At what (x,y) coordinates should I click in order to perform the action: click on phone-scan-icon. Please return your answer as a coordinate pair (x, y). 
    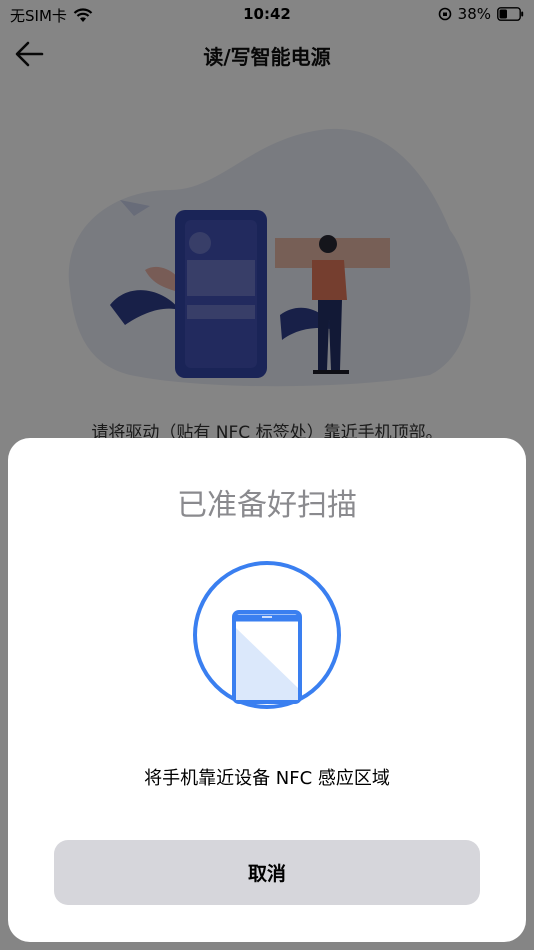
    Looking at the image, I should click on (267, 635).